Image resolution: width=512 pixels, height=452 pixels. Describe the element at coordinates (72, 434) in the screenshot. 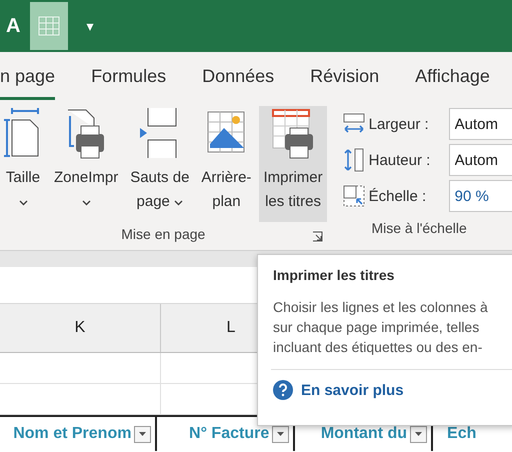

I see `table-header-cell: Nom et Prenom` at that location.